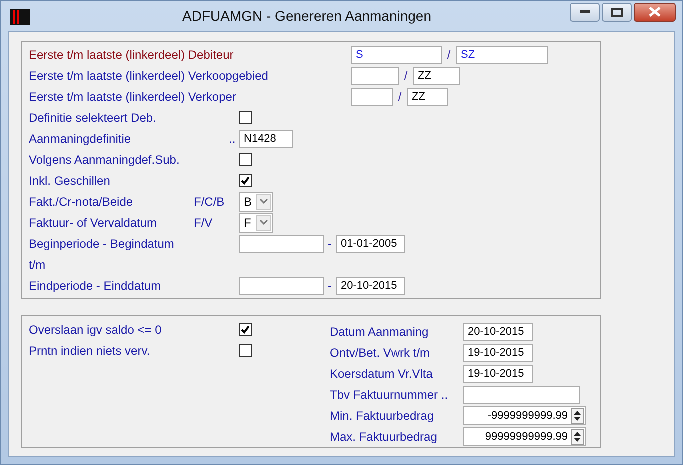 This screenshot has width=683, height=465. What do you see at coordinates (307, 16) in the screenshot?
I see `window-title: ADFUAMGN - Genereren Aanmaningen` at bounding box center [307, 16].